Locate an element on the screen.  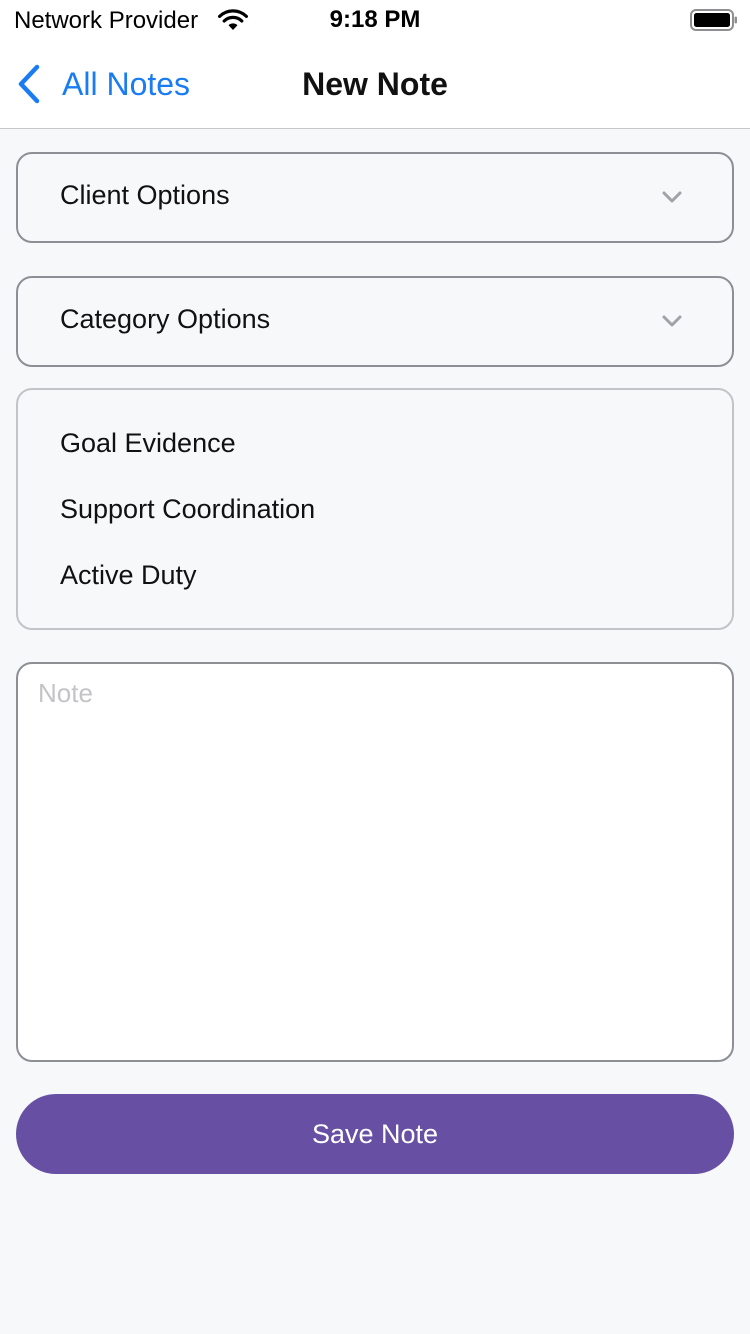
navigation-bar: All Notes New Note is located at coordinates (375, 84).